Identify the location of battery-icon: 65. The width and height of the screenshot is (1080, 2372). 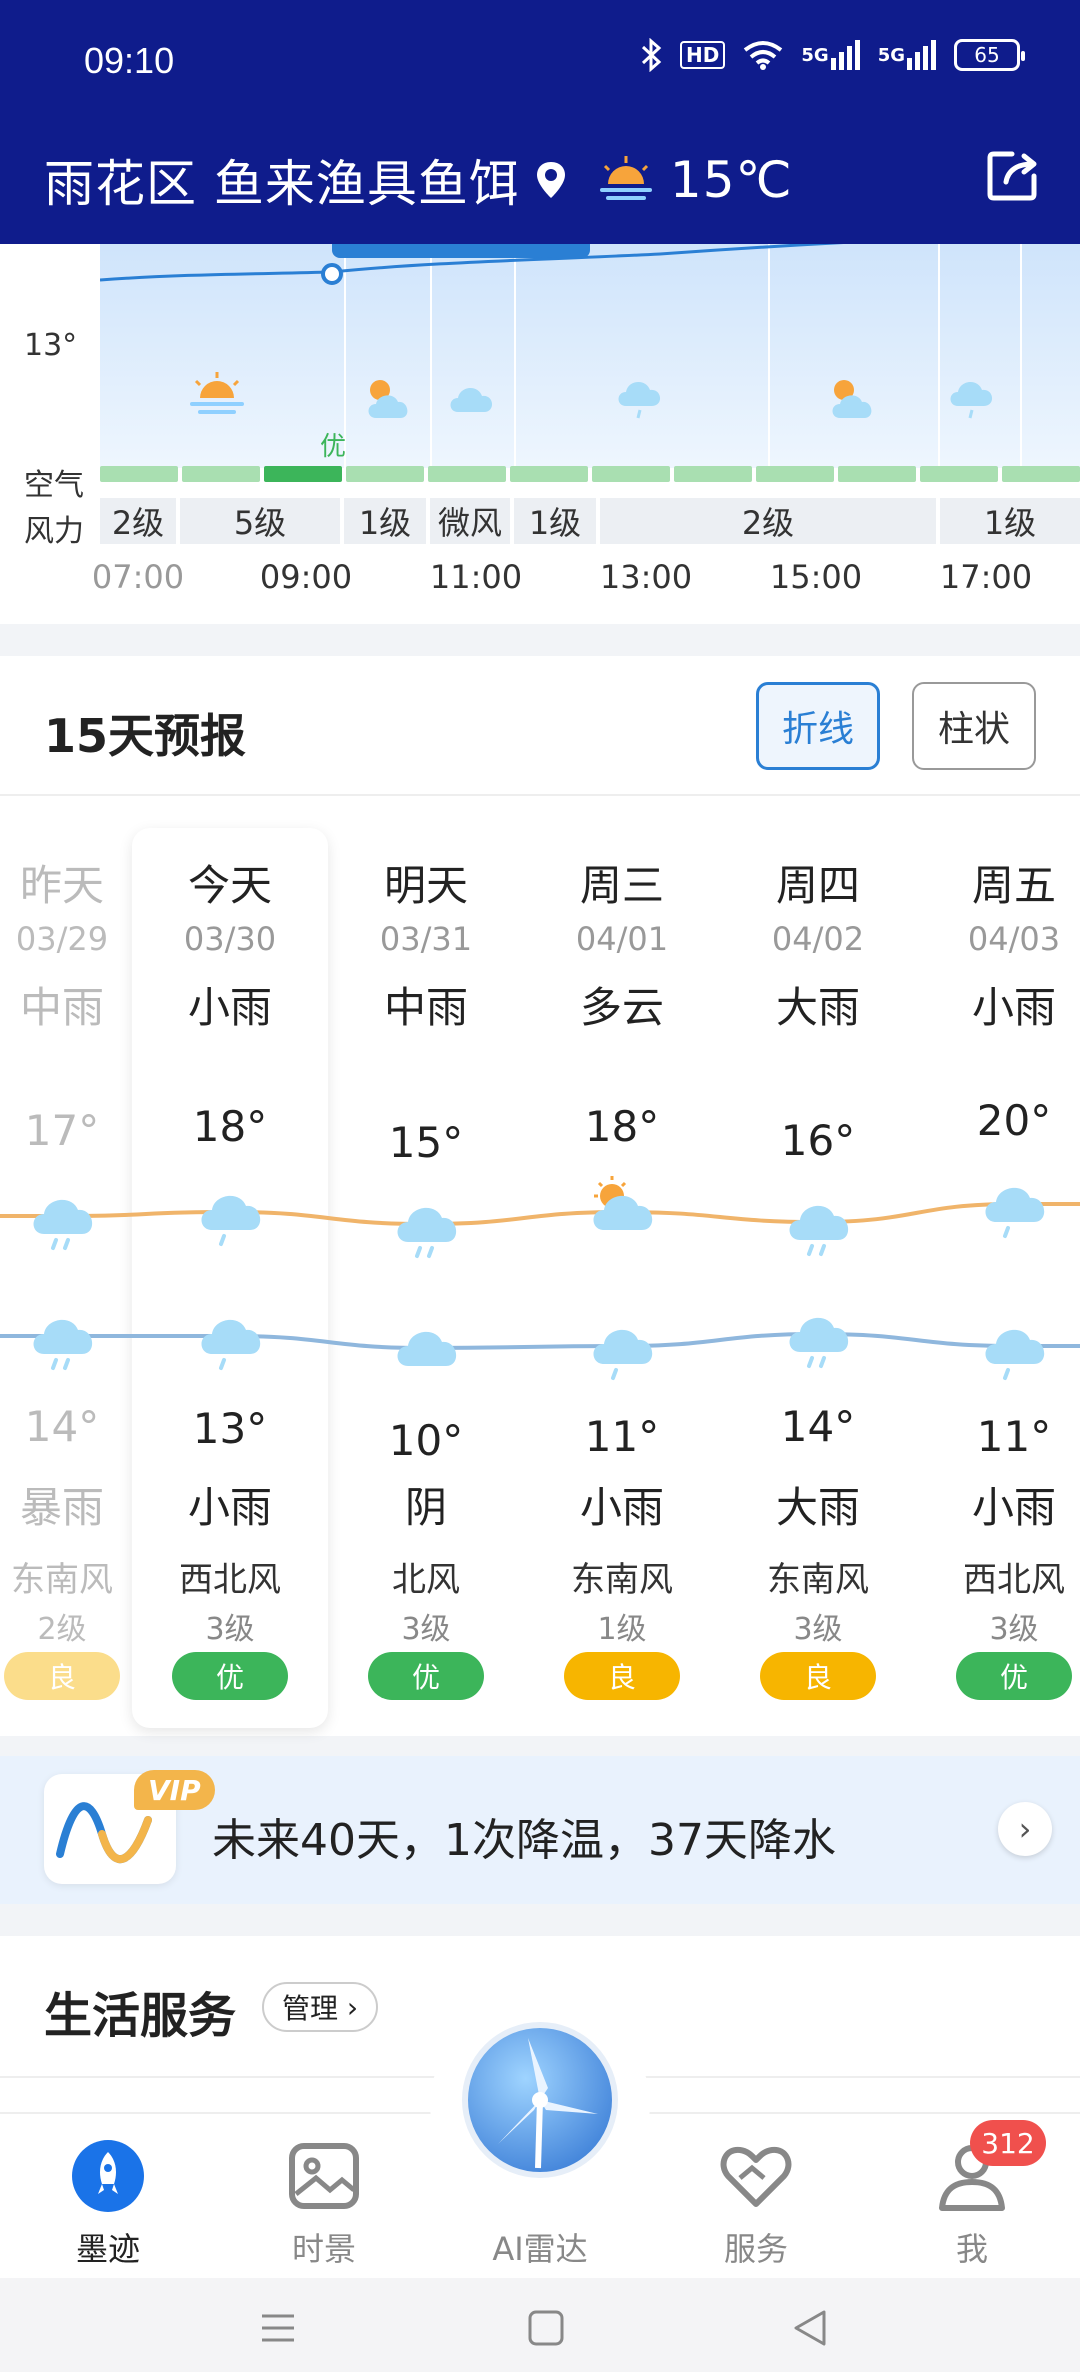
(989, 55).